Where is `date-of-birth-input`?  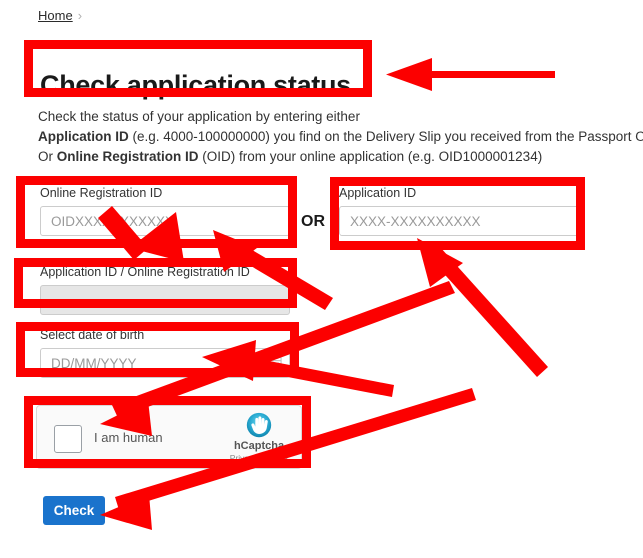
date-of-birth-input is located at coordinates (165, 363).